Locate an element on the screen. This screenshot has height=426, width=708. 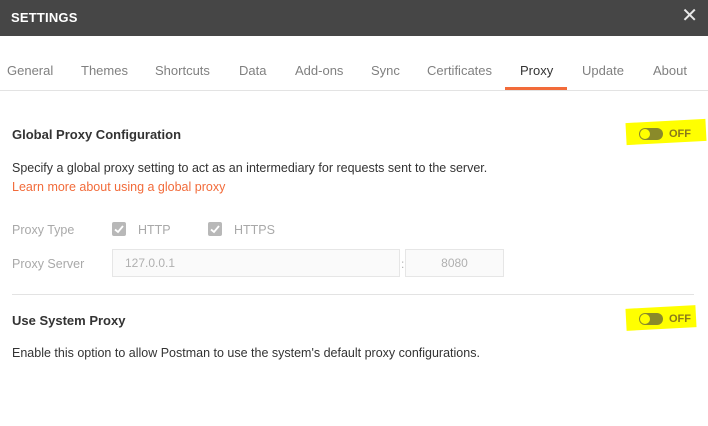
http-checkbox is located at coordinates (119, 229).